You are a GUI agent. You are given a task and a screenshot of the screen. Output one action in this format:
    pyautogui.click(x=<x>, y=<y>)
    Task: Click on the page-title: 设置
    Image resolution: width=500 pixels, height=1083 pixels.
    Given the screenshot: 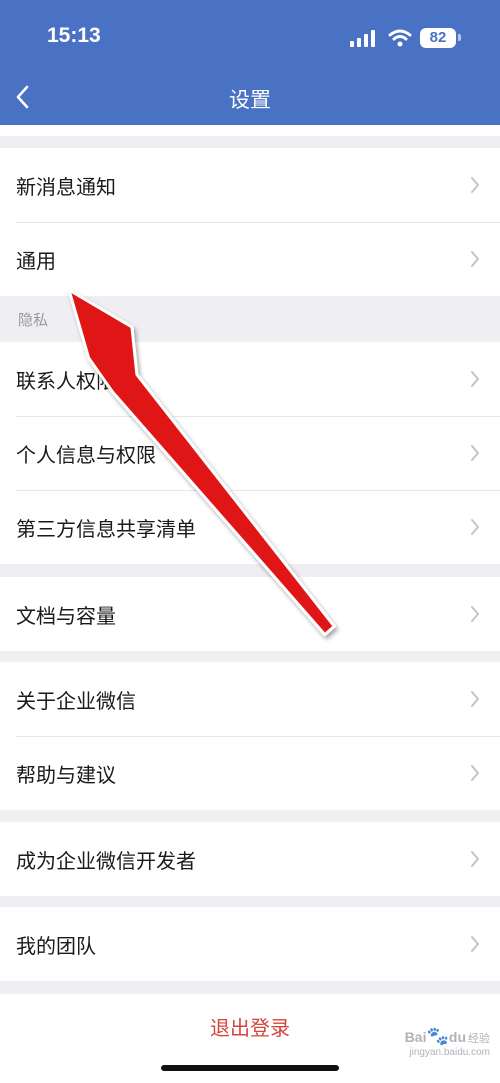 What is the action you would take?
    pyautogui.click(x=250, y=100)
    